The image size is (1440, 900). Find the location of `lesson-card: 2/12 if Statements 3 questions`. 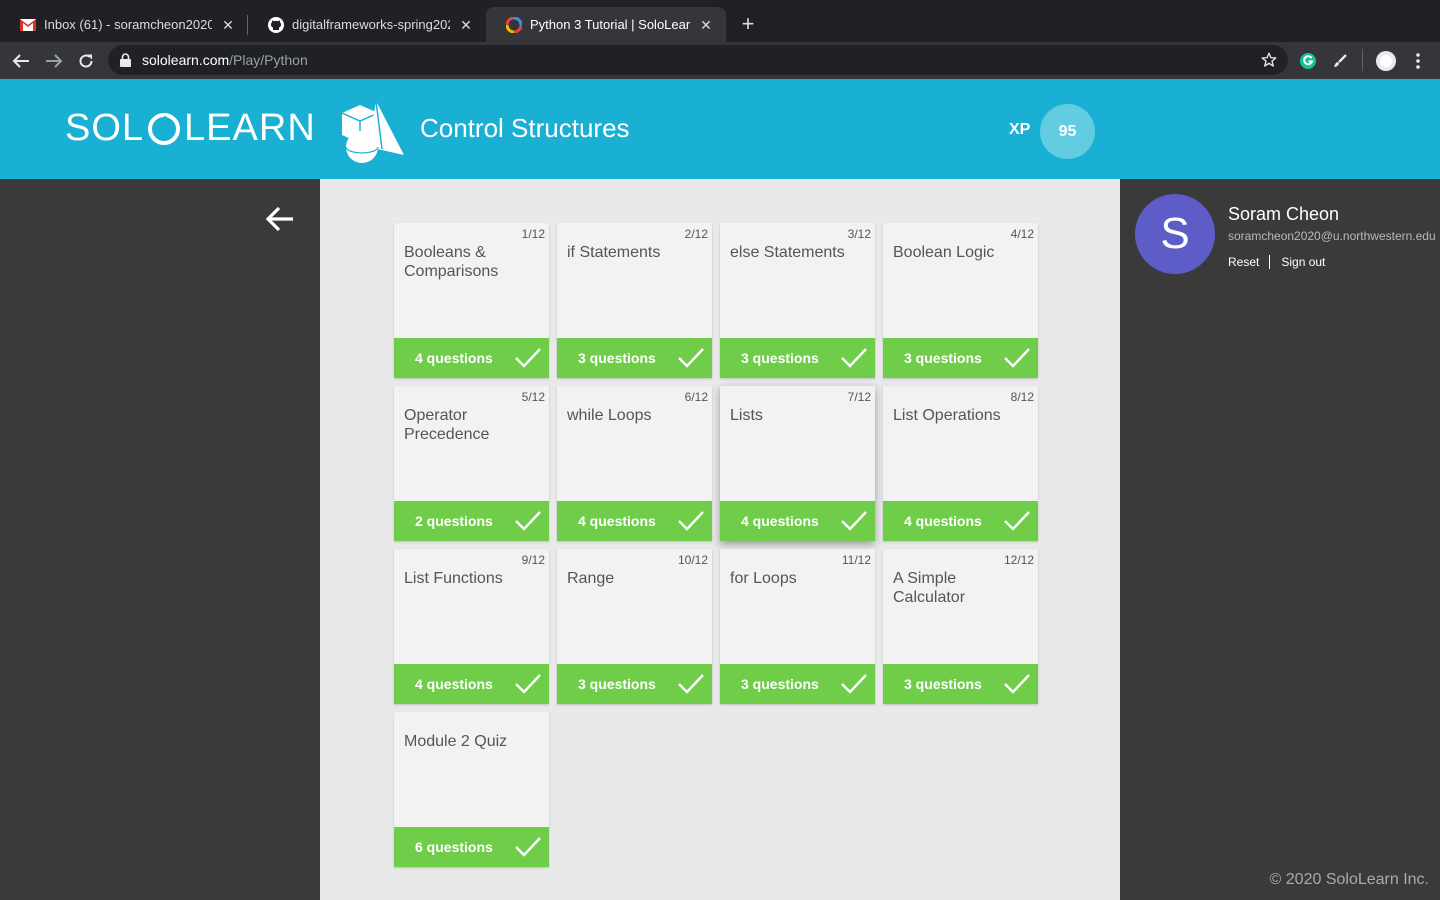

lesson-card: 2/12 if Statements 3 questions is located at coordinates (634, 300).